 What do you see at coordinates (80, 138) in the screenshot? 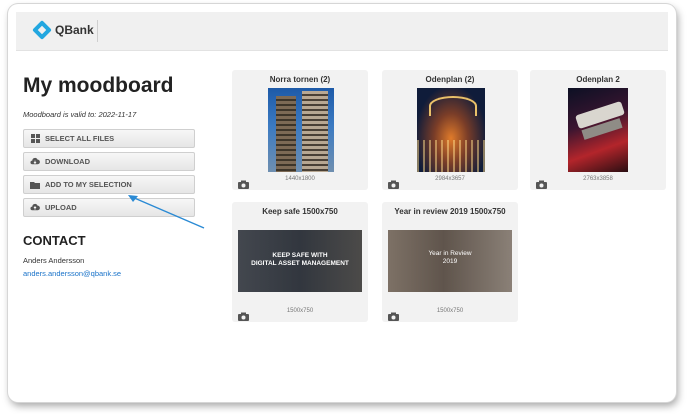
I see `select-all-files-label: SELECT ALL FILES` at bounding box center [80, 138].